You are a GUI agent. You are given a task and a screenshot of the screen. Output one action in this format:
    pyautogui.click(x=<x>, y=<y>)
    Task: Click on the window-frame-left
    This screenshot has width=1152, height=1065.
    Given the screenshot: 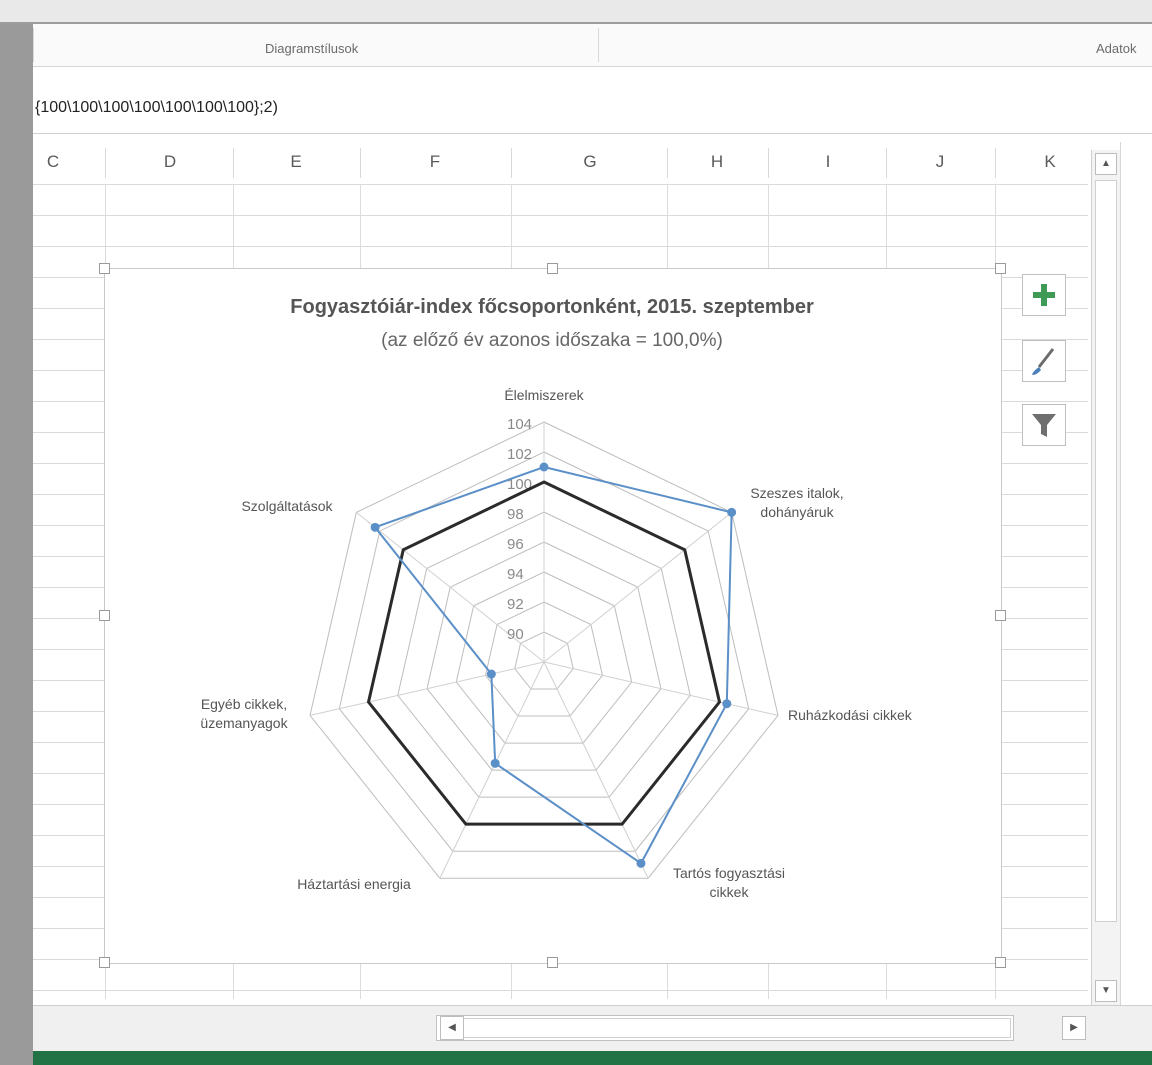 What is the action you would take?
    pyautogui.click(x=16, y=532)
    